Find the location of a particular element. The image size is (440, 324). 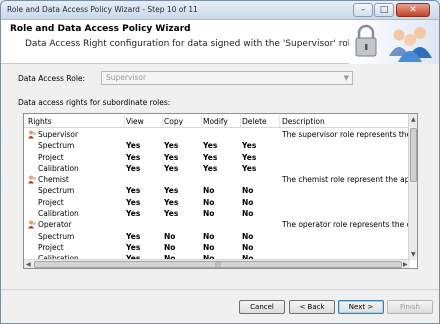

scroll-up-icon: ▲ is located at coordinates (413, 119).